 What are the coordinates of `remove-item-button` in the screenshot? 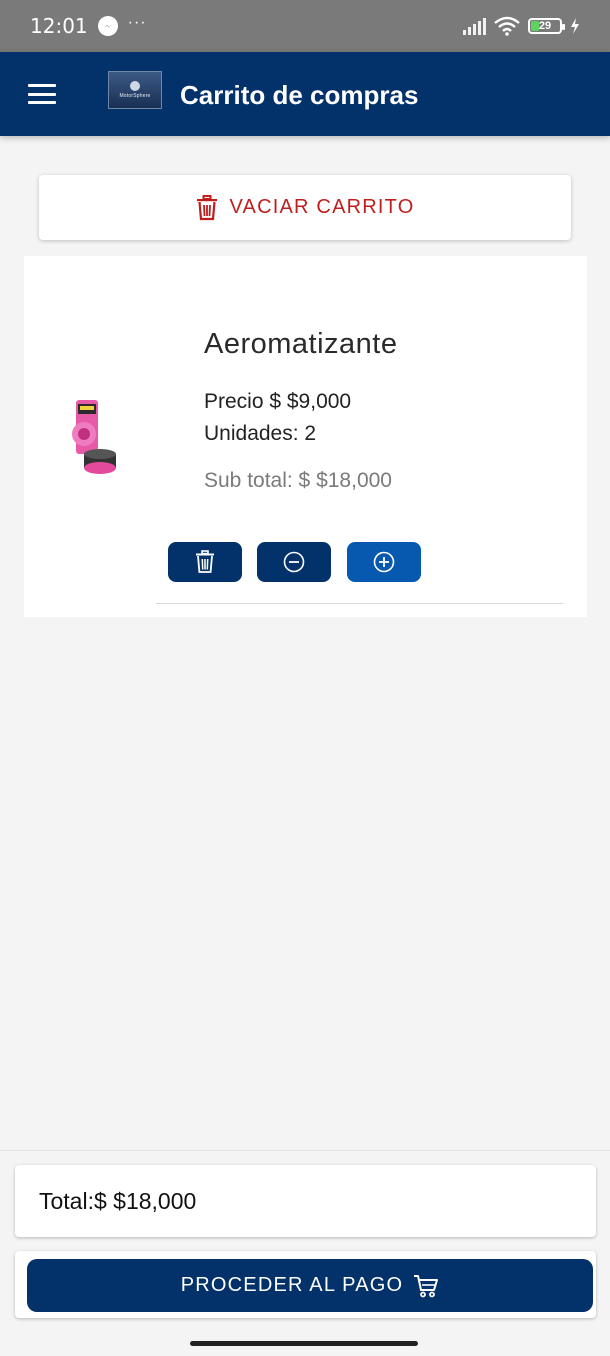 It's located at (205, 562).